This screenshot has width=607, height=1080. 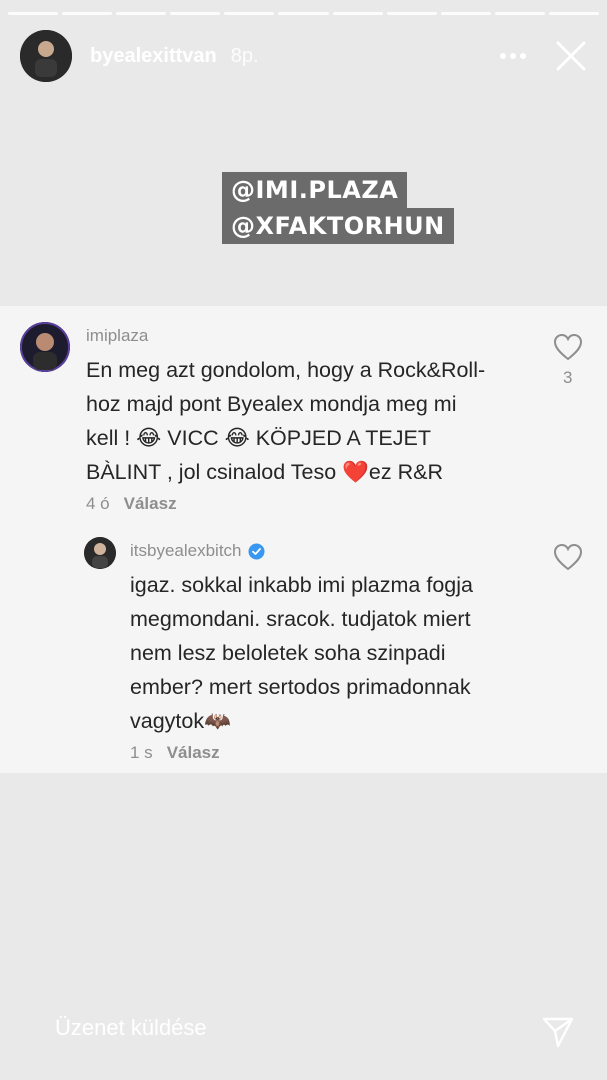 What do you see at coordinates (150, 504) in the screenshot?
I see `comment-reply-button: Válasz` at bounding box center [150, 504].